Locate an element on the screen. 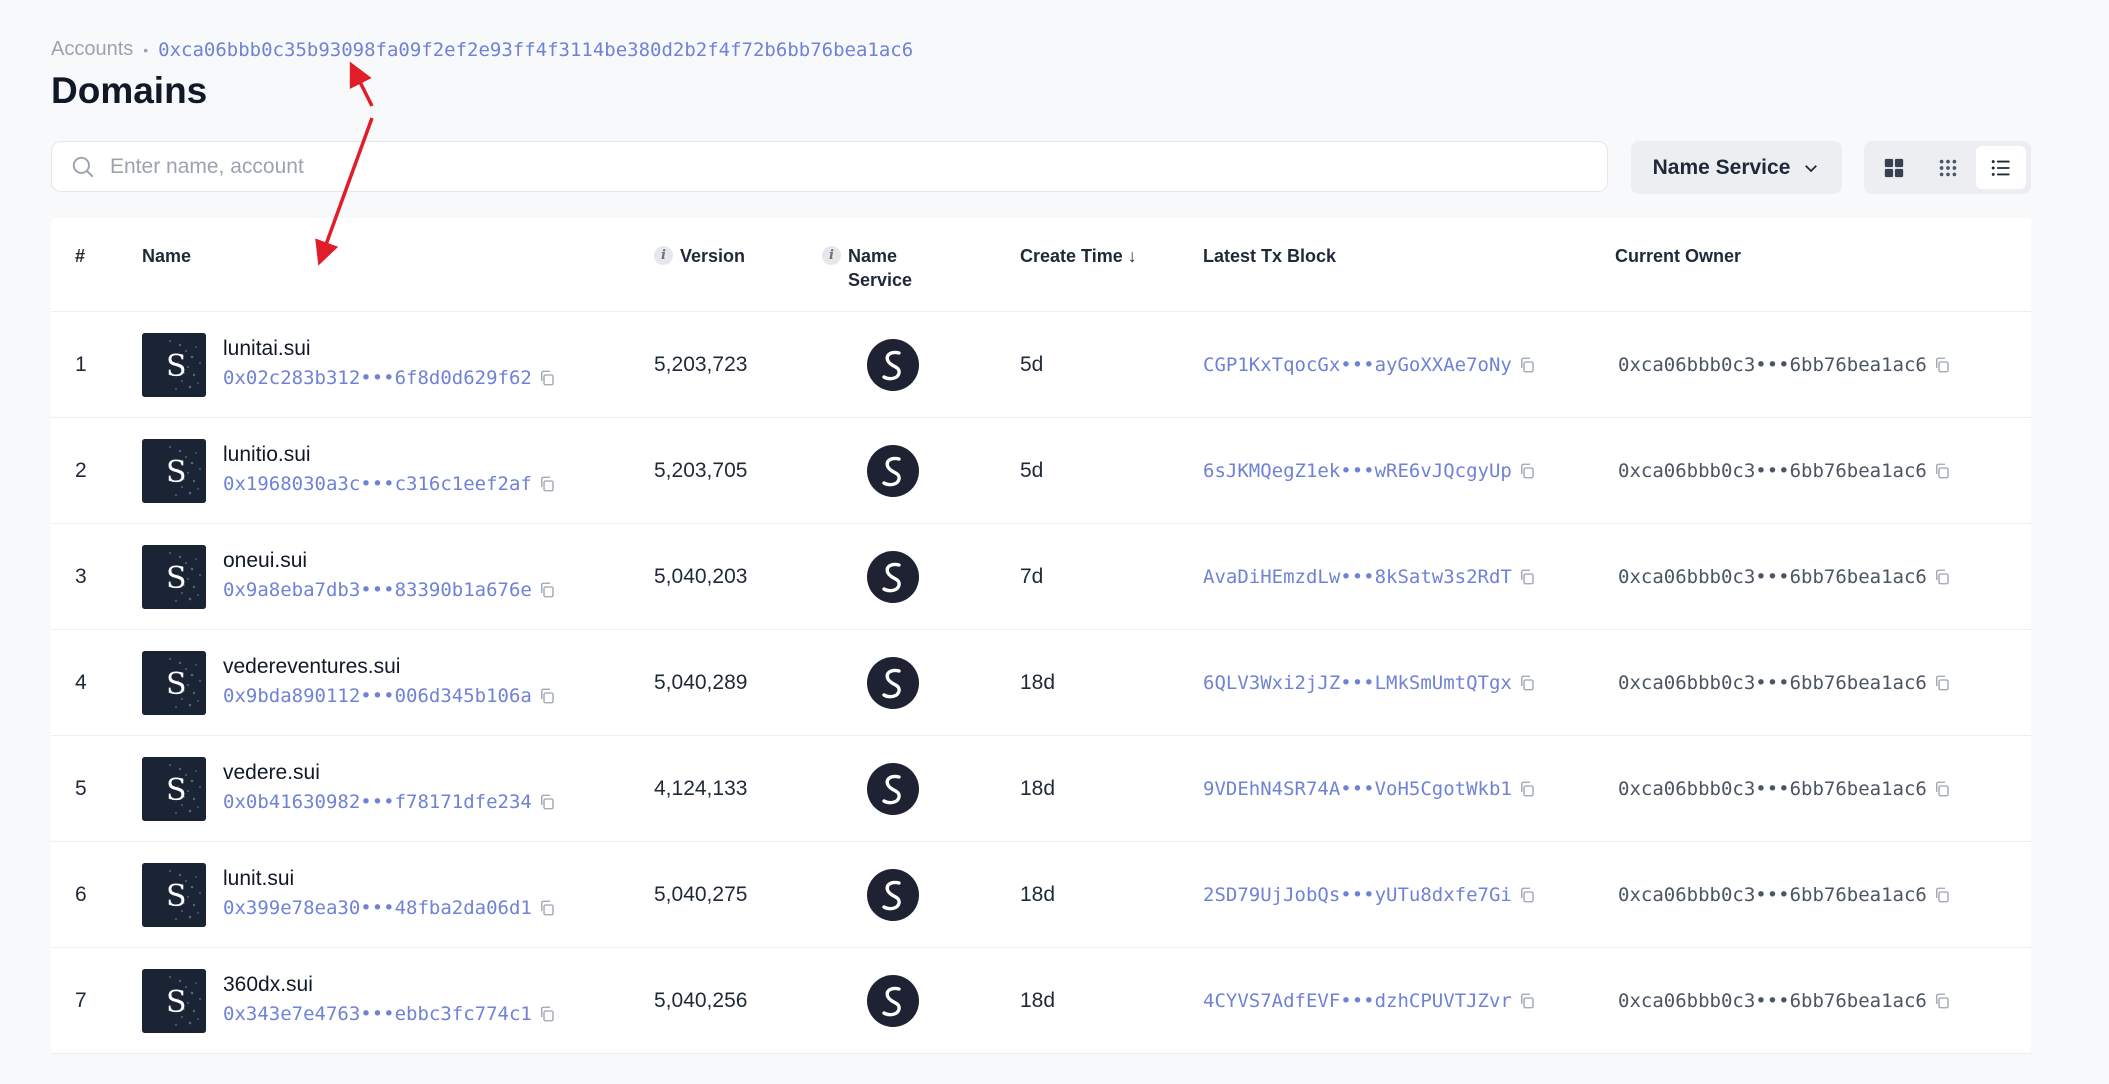 The image size is (2109, 1084). domain-name: lunitio.sui is located at coordinates (267, 455).